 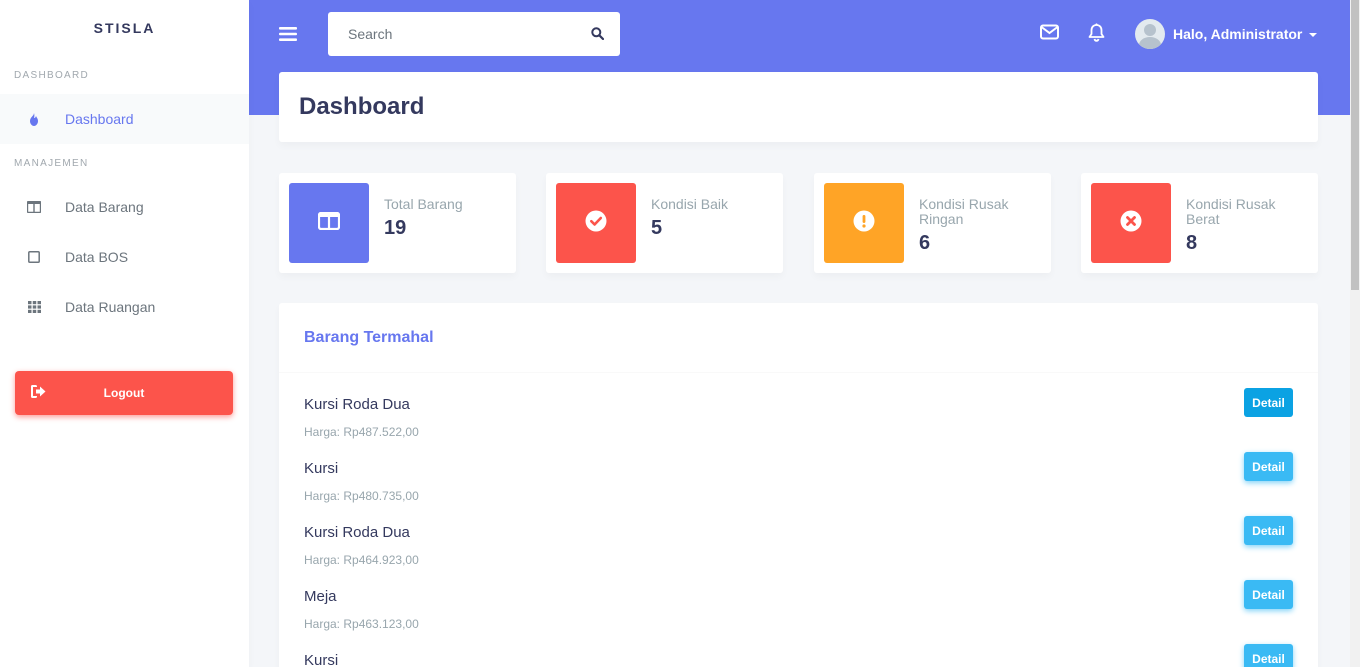 What do you see at coordinates (110, 307) in the screenshot?
I see `sidebar-item-label: Data Ruangan` at bounding box center [110, 307].